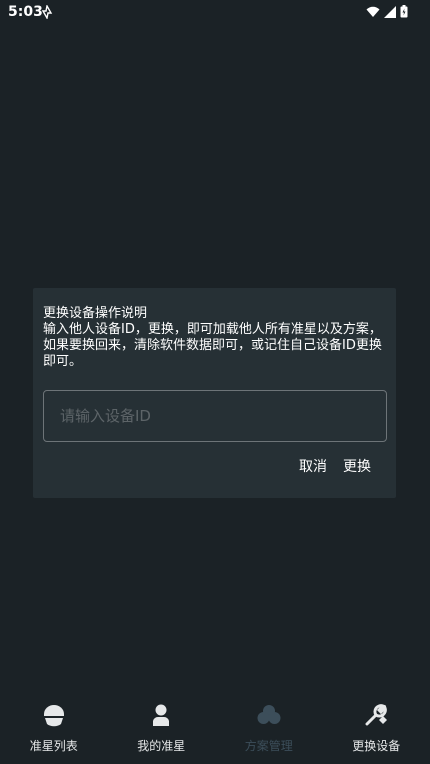 This screenshot has width=430, height=764. Describe the element at coordinates (376, 746) in the screenshot. I see `nav-label: 更换设备` at that location.